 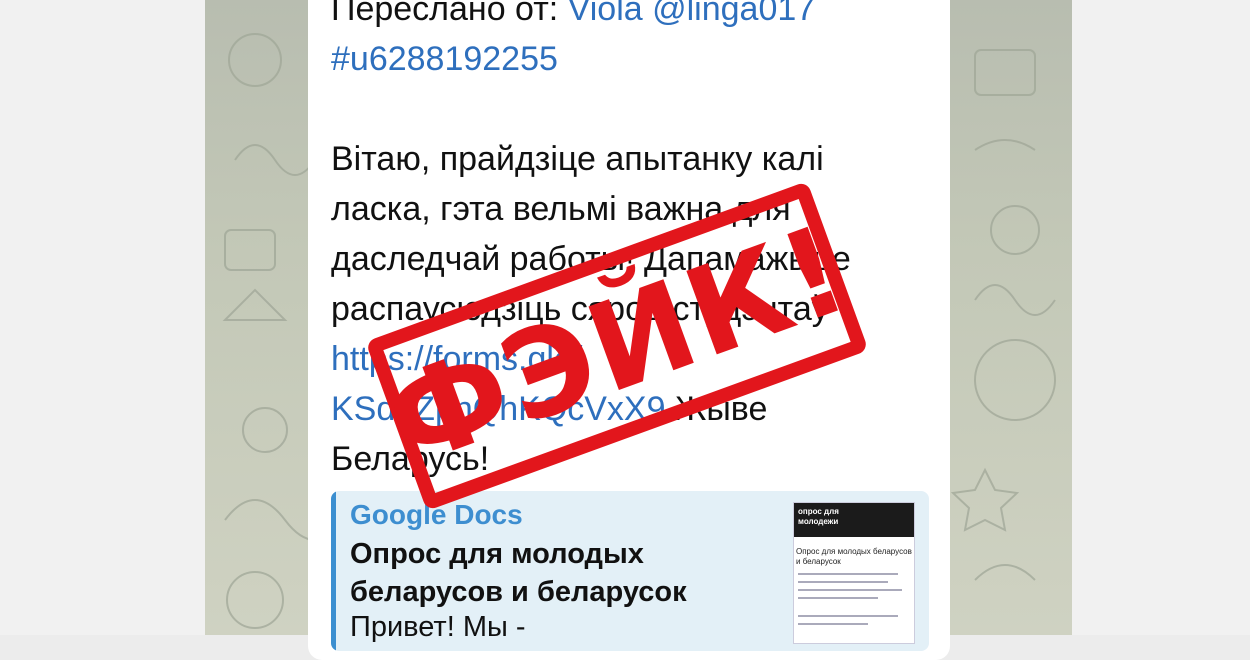 What do you see at coordinates (1015, 300) in the screenshot?
I see `doodle-wave2-icon` at bounding box center [1015, 300].